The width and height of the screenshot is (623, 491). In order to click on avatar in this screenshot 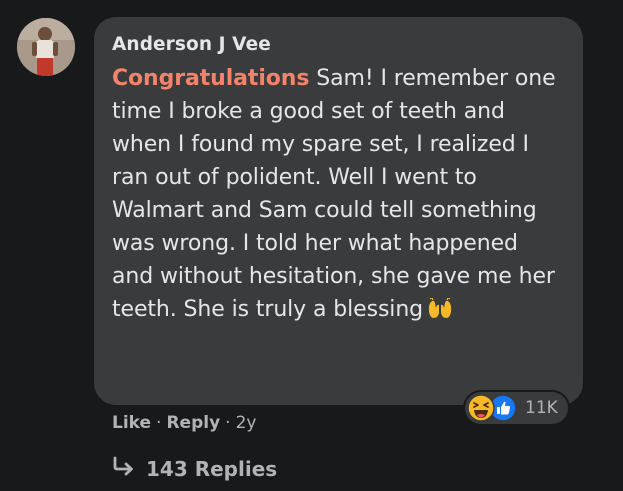, I will do `click(46, 47)`.